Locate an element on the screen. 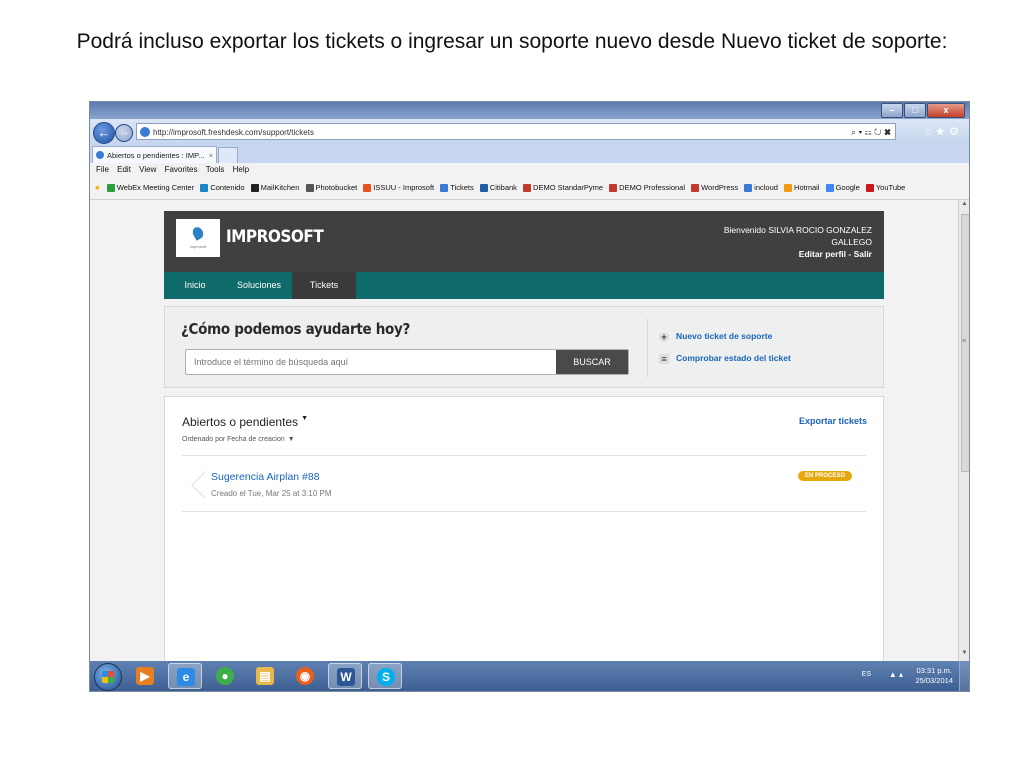 Image resolution: width=1024 pixels, height=768 pixels. edit-profile-link: Editar perfil - Salir is located at coordinates (752, 254).